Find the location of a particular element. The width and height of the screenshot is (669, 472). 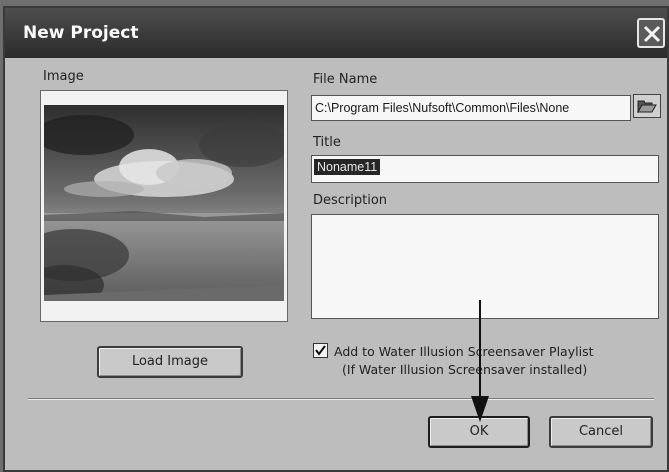

browse-button is located at coordinates (647, 106).